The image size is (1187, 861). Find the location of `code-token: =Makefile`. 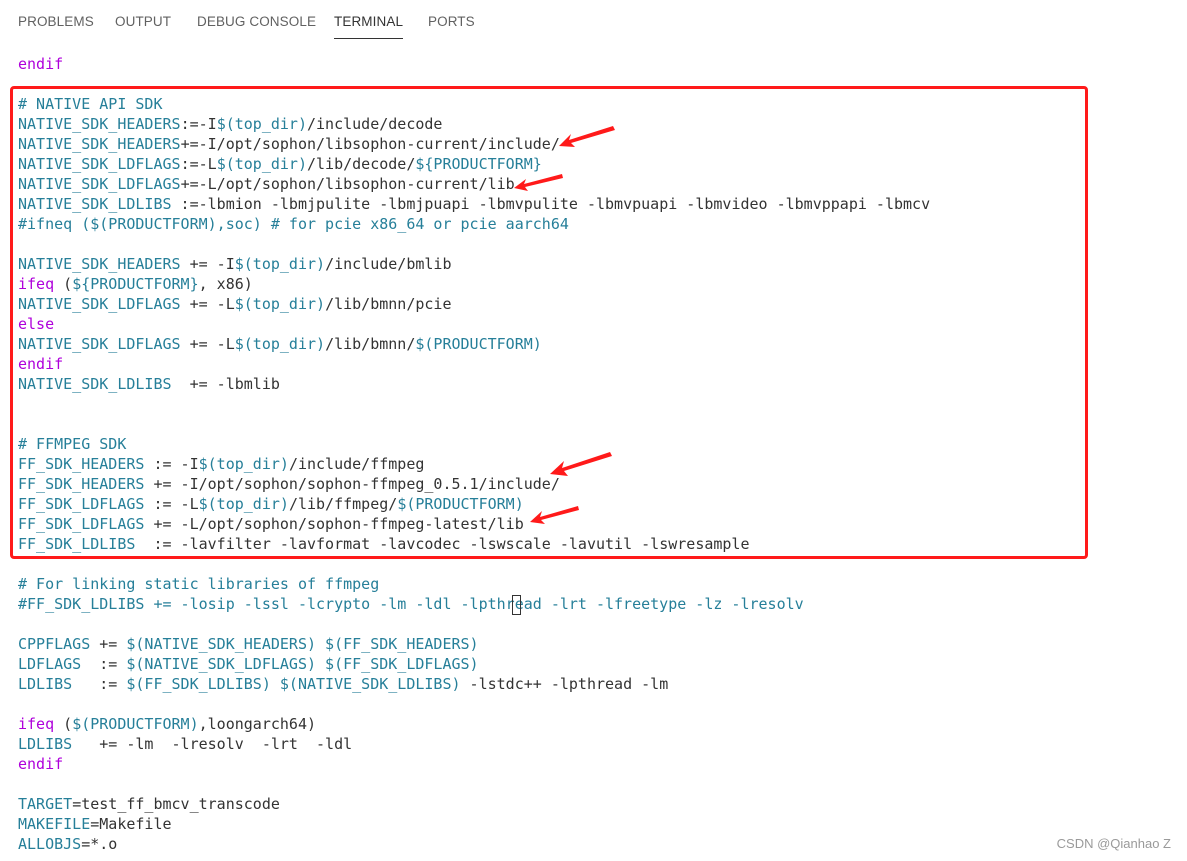

code-token: =Makefile is located at coordinates (131, 824).